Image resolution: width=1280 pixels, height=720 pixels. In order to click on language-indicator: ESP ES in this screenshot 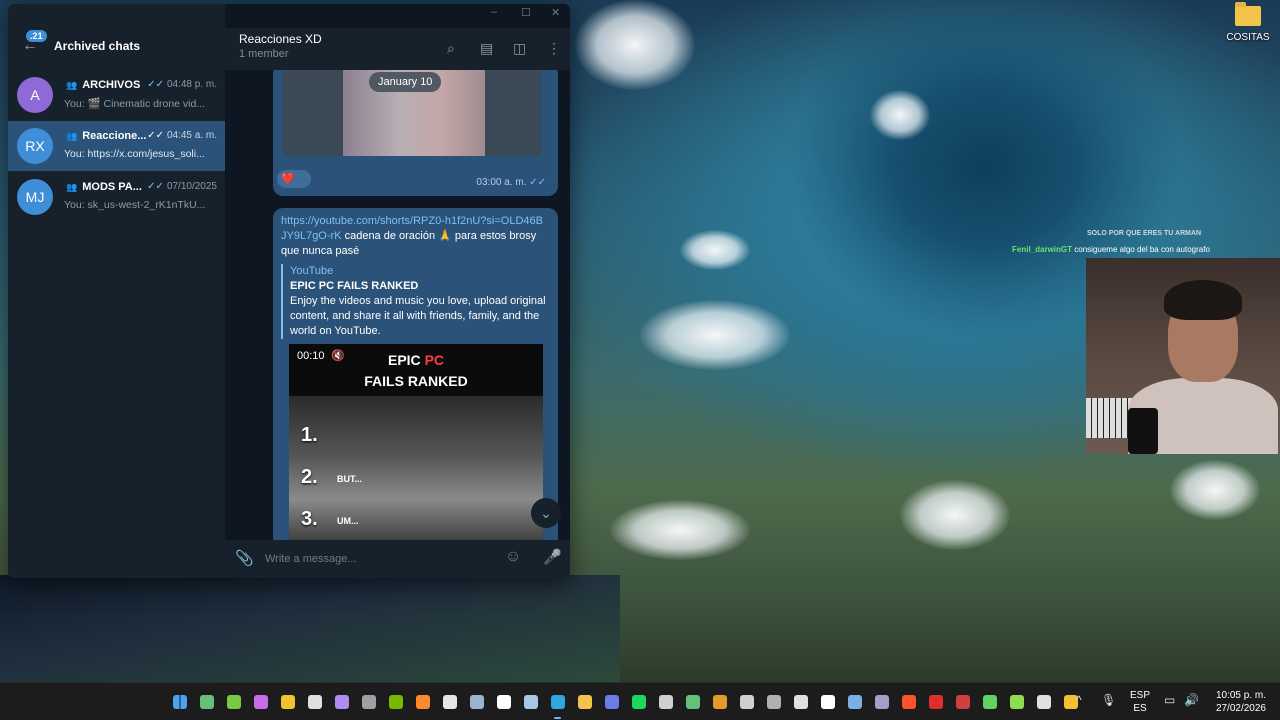, I will do `click(1140, 702)`.